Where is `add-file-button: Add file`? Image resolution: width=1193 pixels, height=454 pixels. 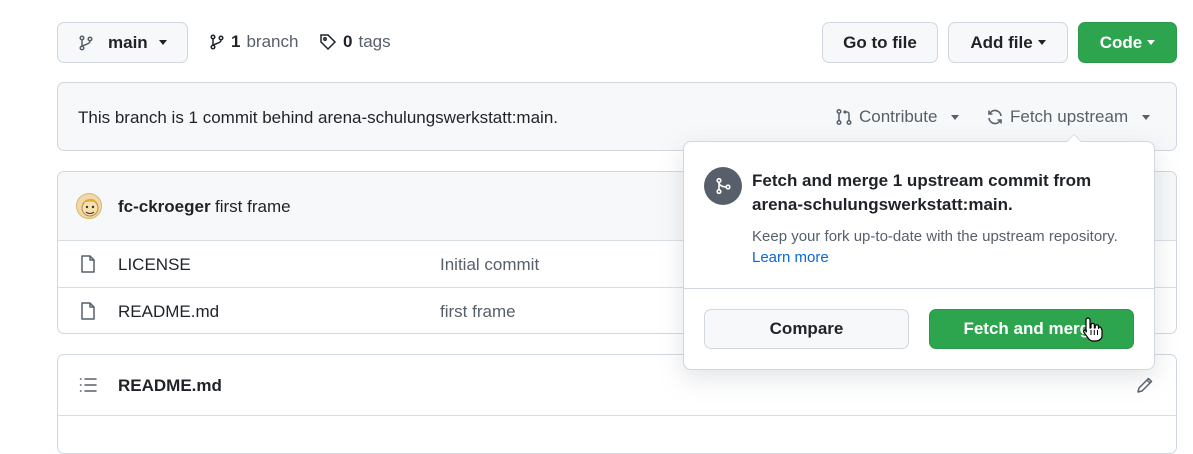 add-file-button: Add file is located at coordinates (1008, 42).